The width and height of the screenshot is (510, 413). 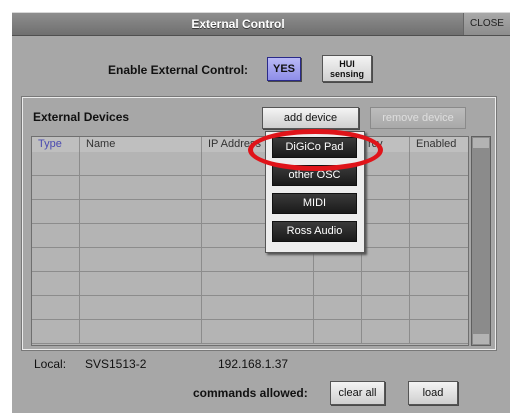 I want to click on hui-label: HUI, so click(x=347, y=64).